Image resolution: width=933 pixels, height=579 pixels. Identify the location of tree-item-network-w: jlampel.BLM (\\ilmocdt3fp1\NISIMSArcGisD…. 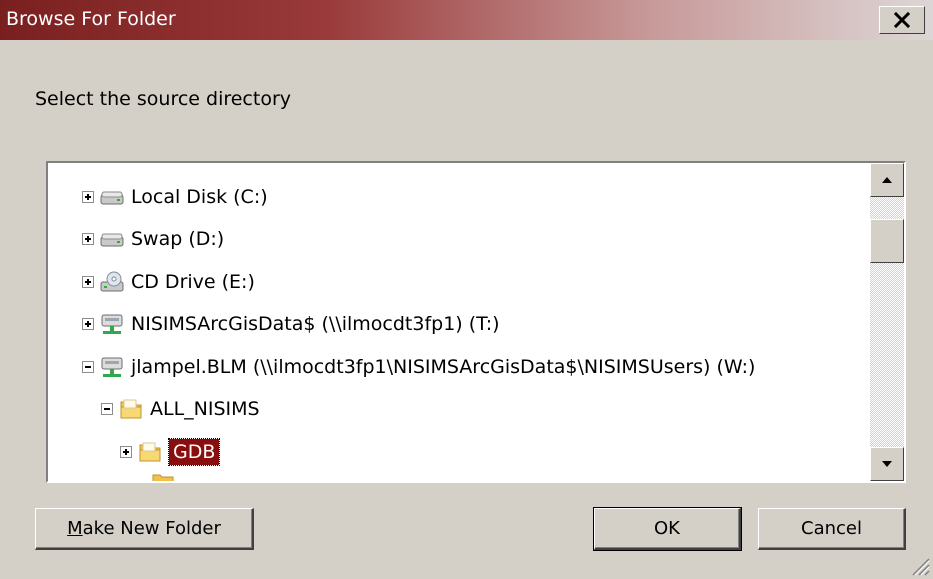
(418, 367).